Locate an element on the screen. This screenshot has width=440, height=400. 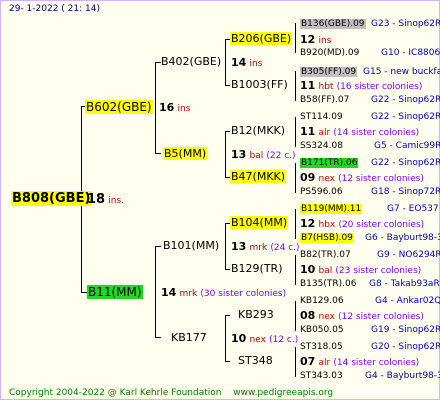
insemination-info: 07 alr (14 sister colonies) is located at coordinates (360, 362).